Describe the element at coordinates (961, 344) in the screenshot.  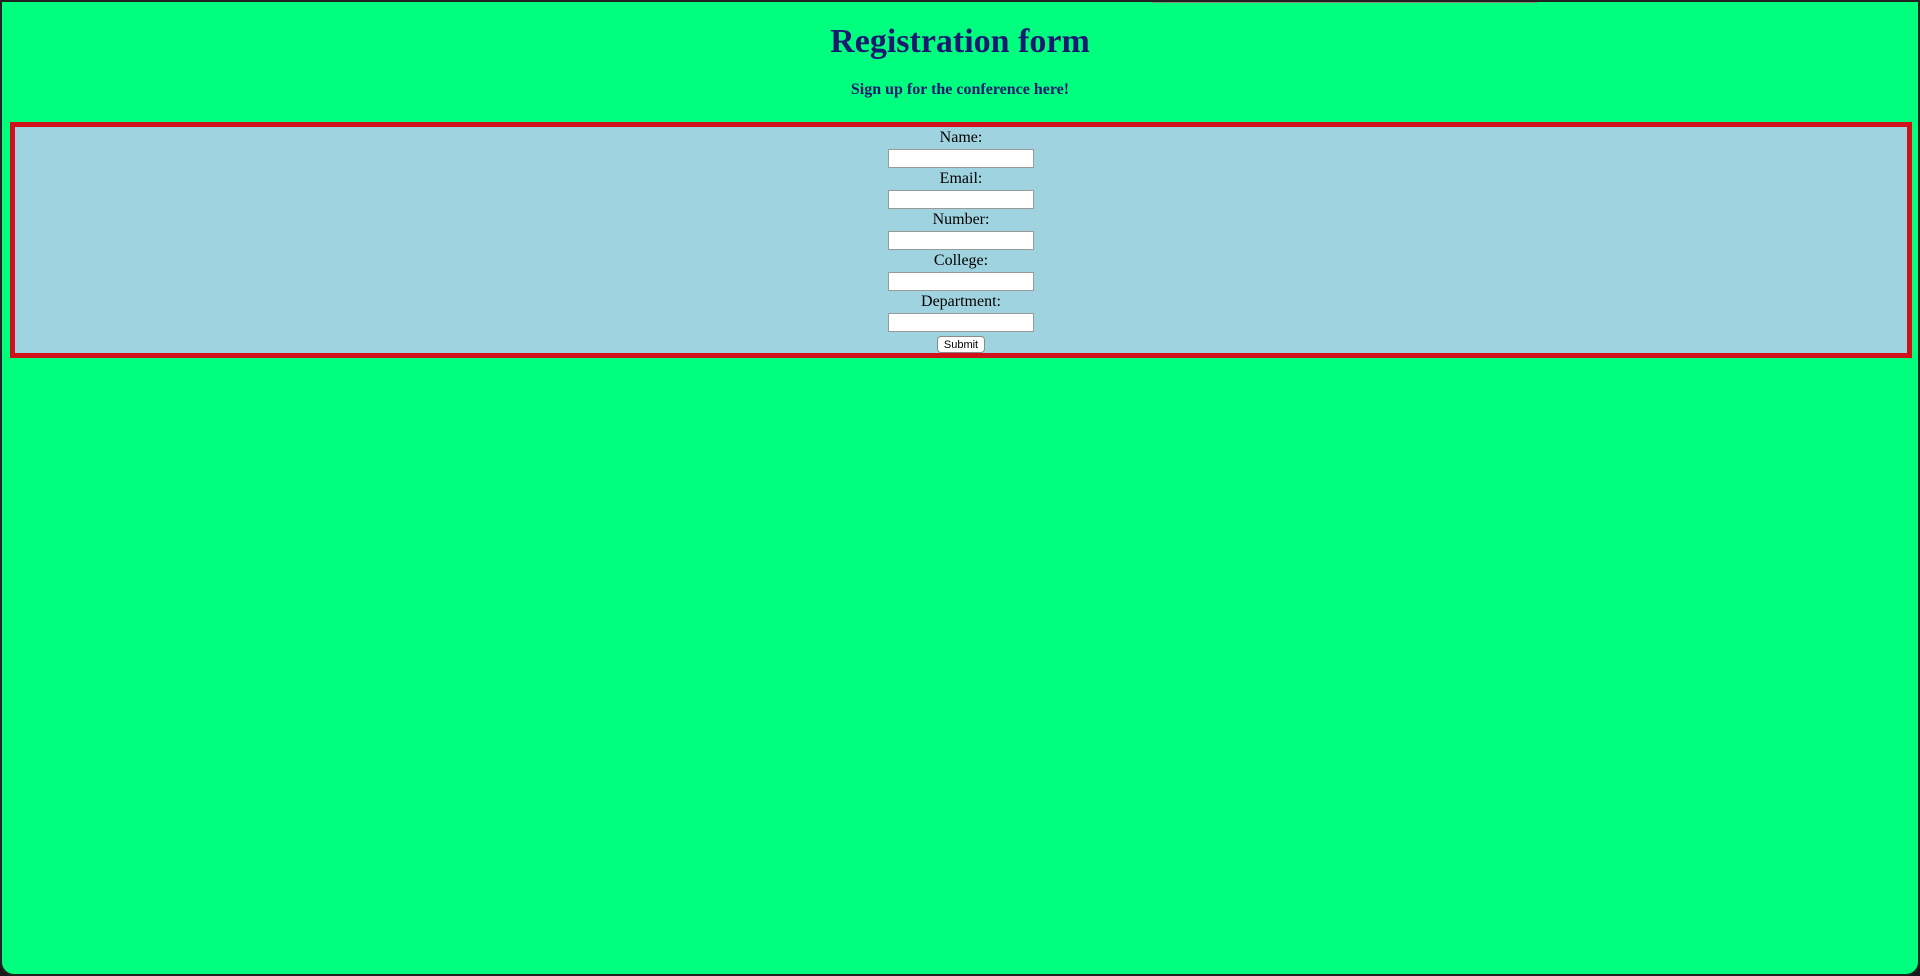
I see `submit-button: Submit` at that location.